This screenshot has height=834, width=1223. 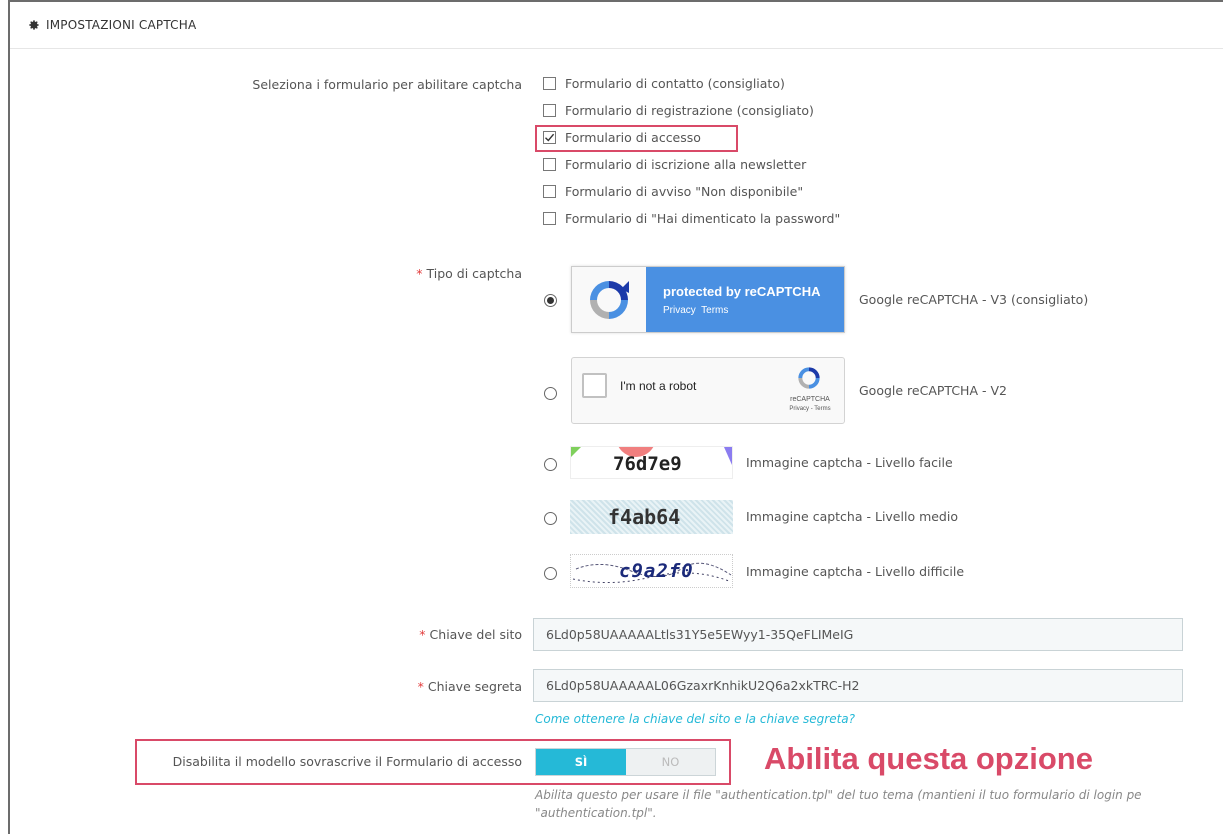 What do you see at coordinates (849, 462) in the screenshot?
I see `captcha-option-label-easy: Immagine captcha - Livello facile` at bounding box center [849, 462].